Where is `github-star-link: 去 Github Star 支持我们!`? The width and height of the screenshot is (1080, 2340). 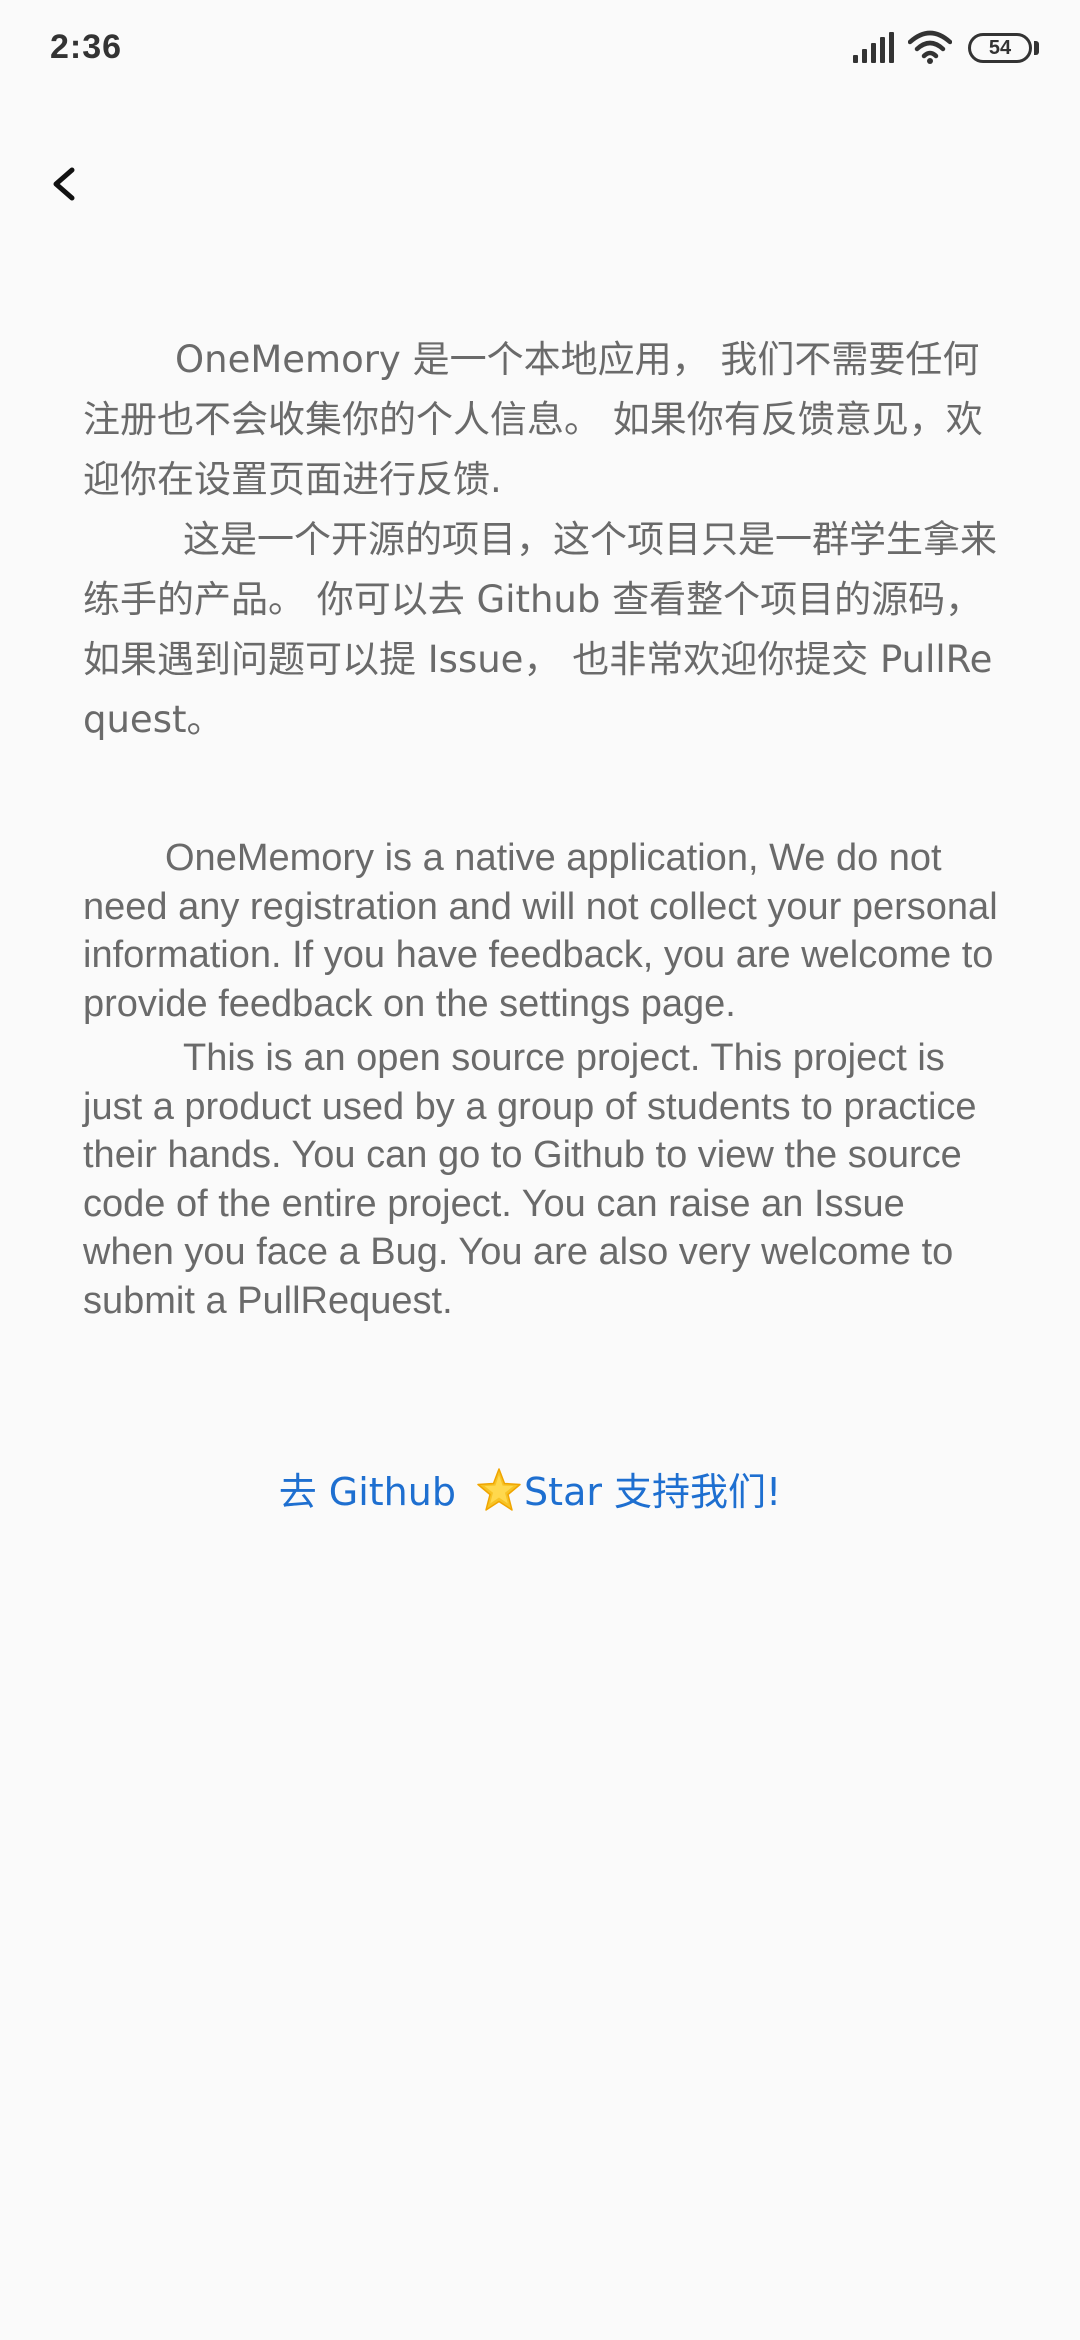 github-star-link: 去 Github Star 支持我们! is located at coordinates (530, 1492).